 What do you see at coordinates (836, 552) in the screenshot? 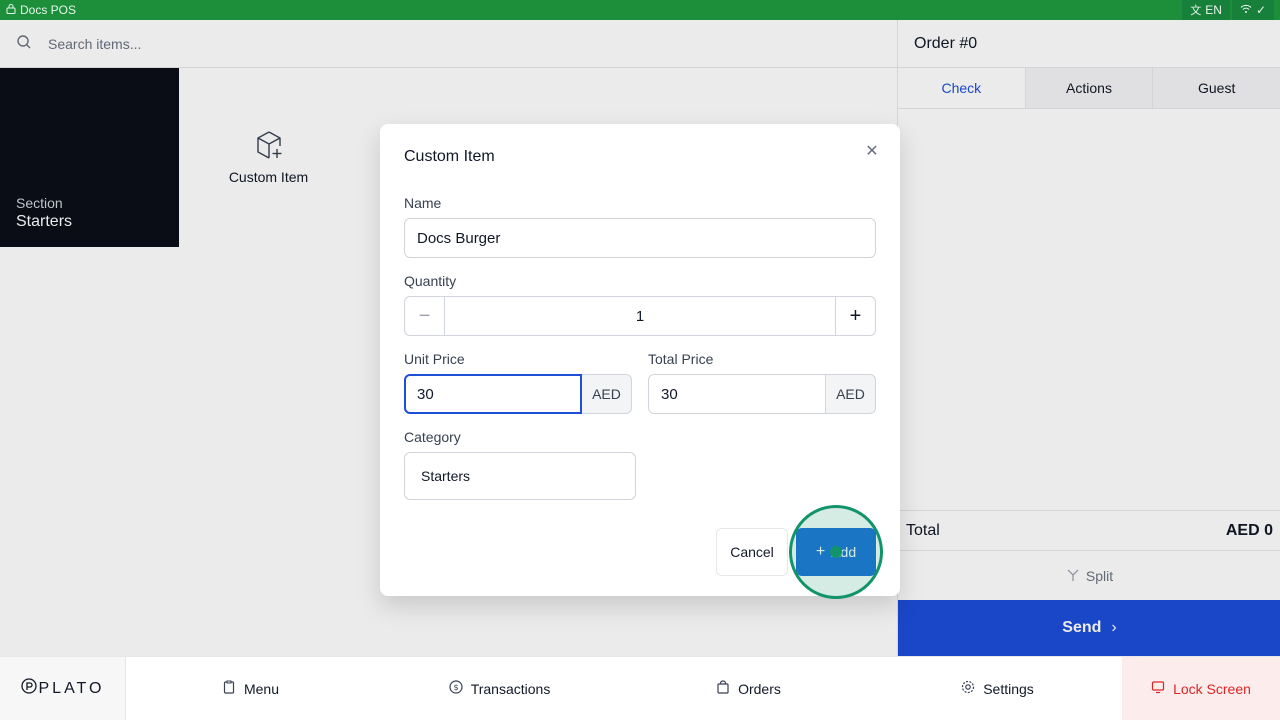
I see `click-point` at bounding box center [836, 552].